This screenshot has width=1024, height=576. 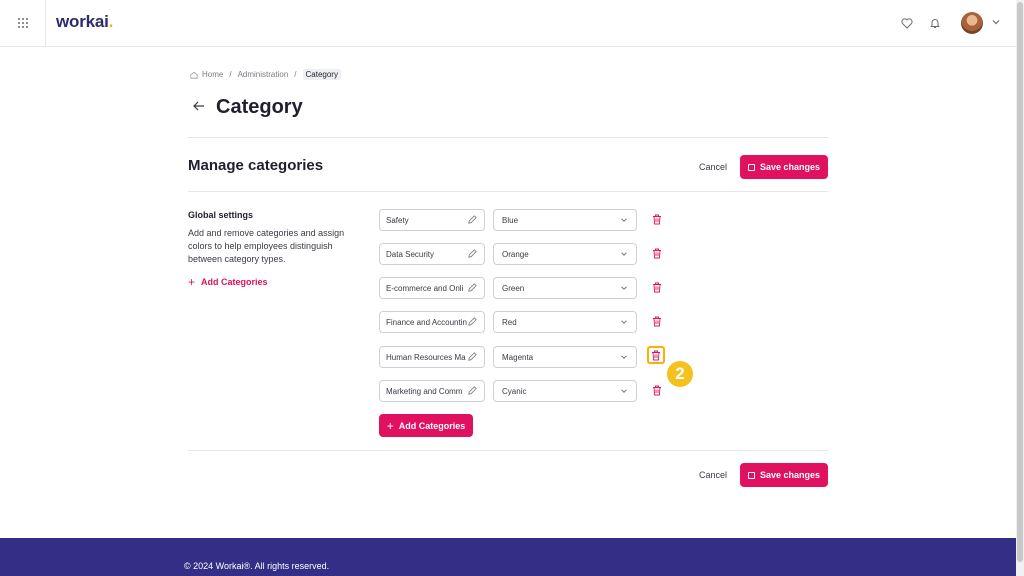 I want to click on page-title: Category, so click(x=259, y=107).